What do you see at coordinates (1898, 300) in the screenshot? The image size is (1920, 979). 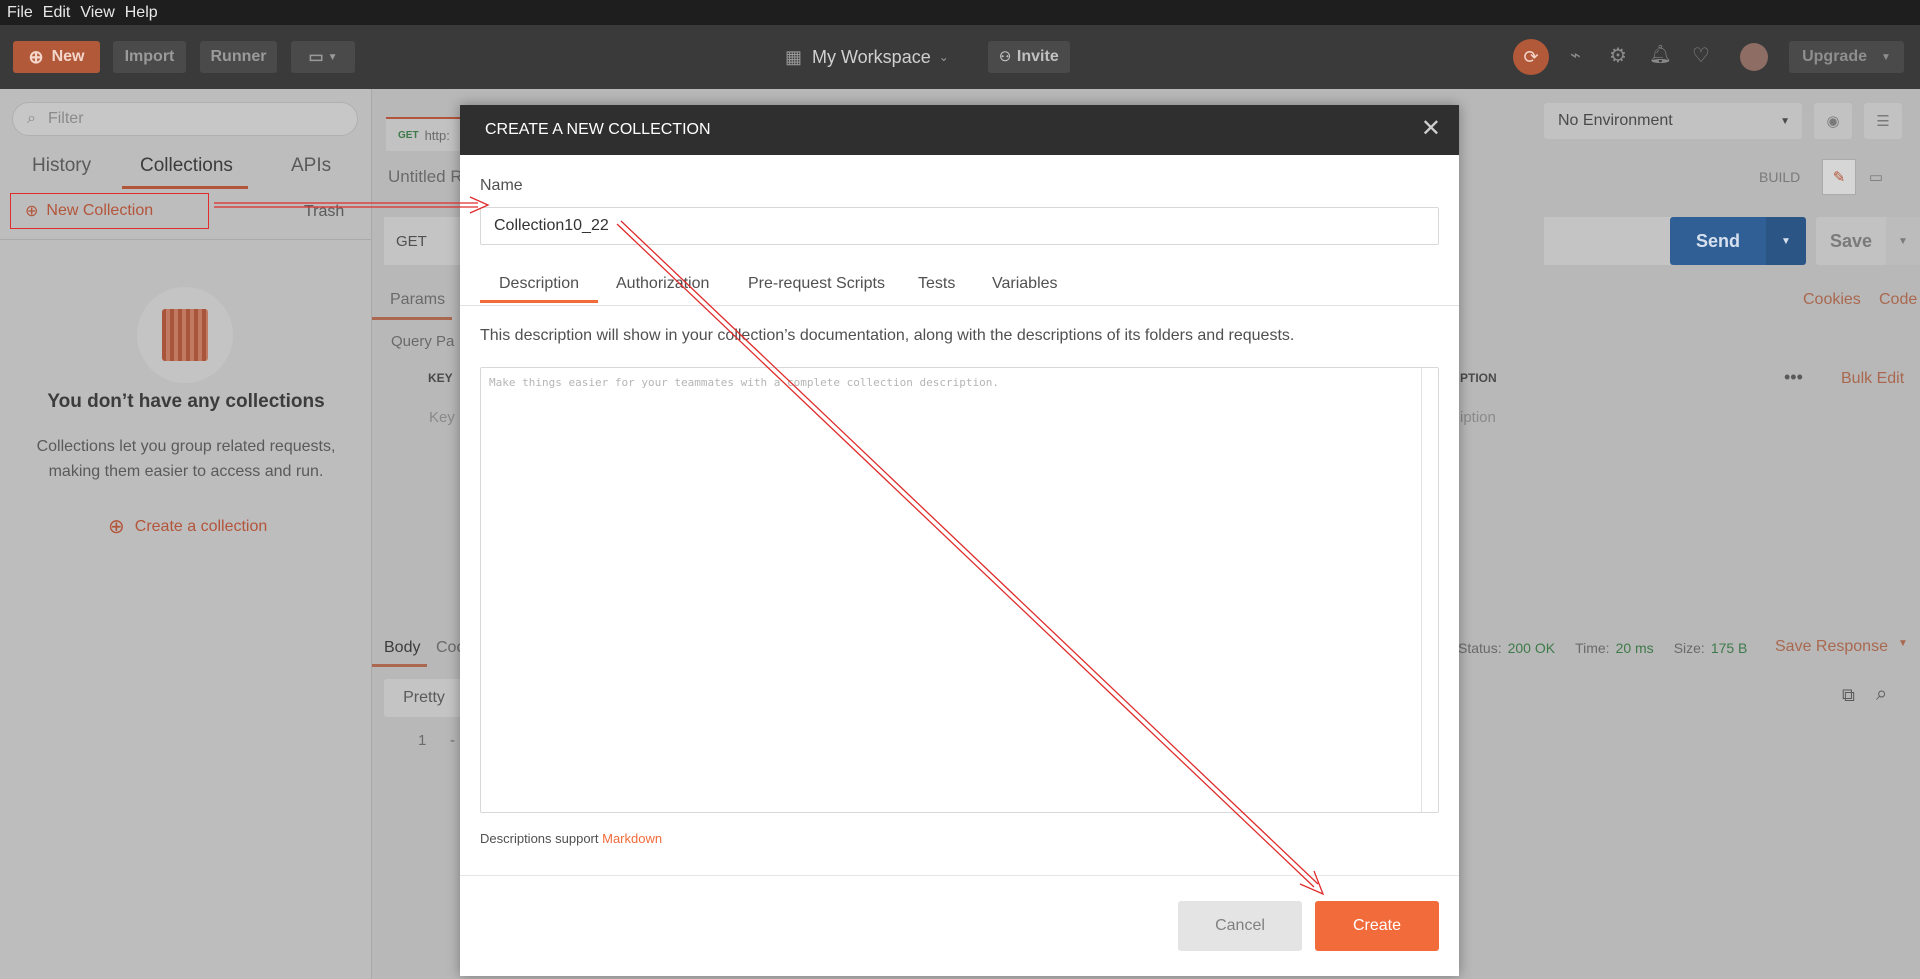 I see `code-link: Code` at bounding box center [1898, 300].